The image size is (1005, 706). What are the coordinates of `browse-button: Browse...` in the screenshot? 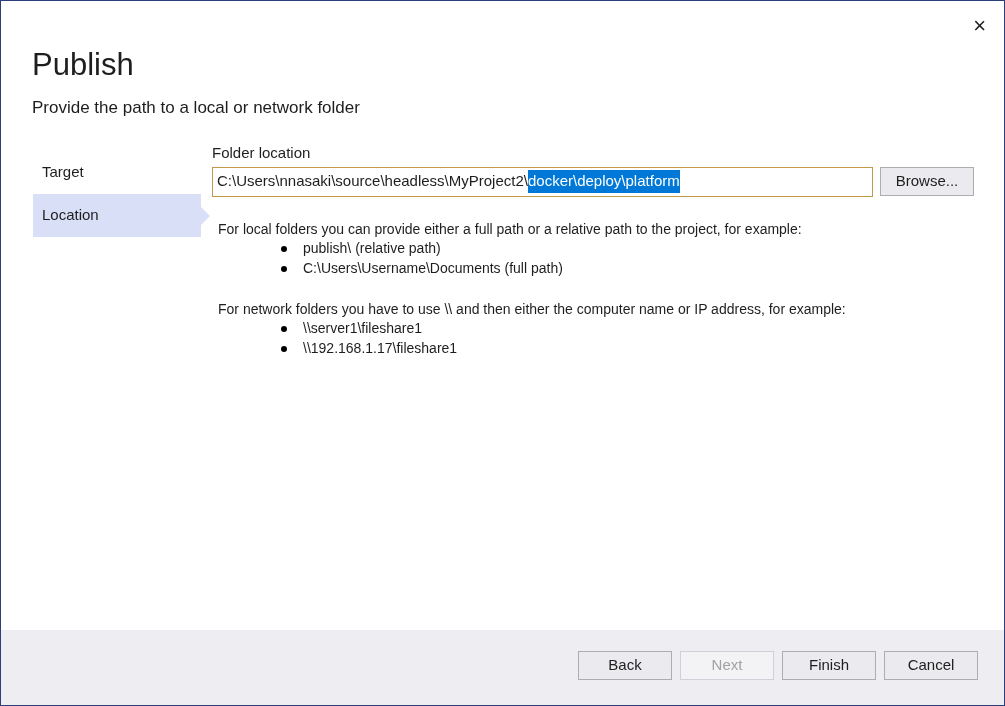 It's located at (927, 181).